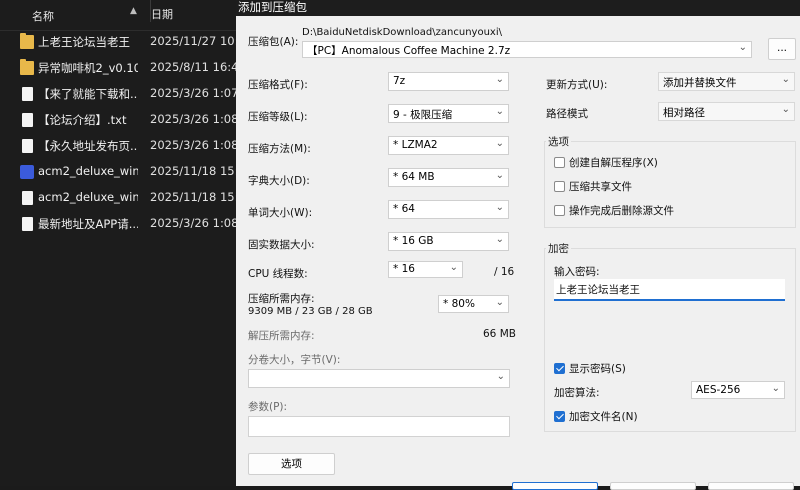 The image size is (800, 490). Describe the element at coordinates (684, 113) in the screenshot. I see `path-mode-value: 相对路径` at that location.